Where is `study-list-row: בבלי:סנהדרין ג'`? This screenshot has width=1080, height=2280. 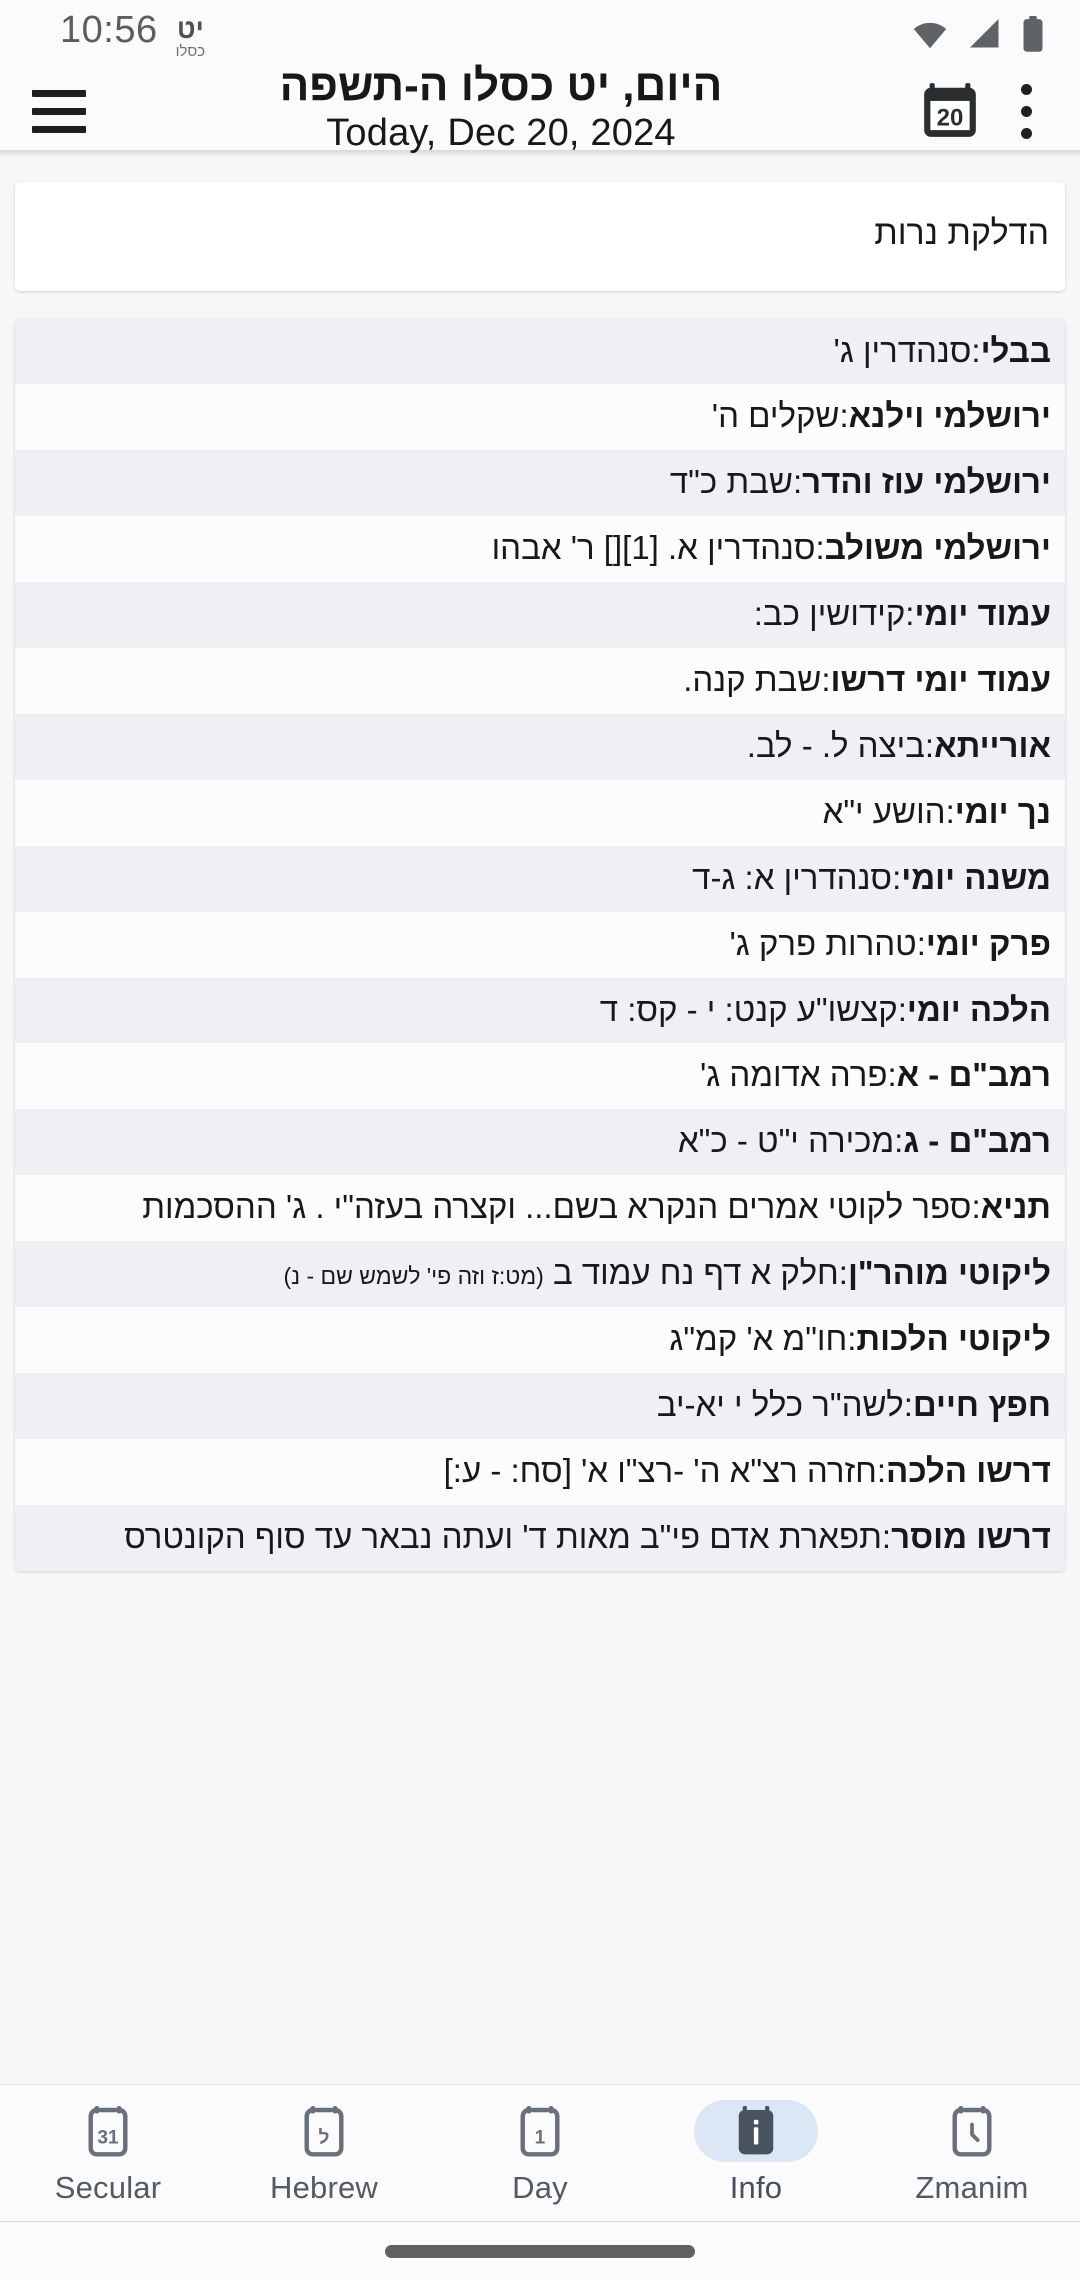 study-list-row: בבלי:סנהדרין ג' is located at coordinates (540, 351).